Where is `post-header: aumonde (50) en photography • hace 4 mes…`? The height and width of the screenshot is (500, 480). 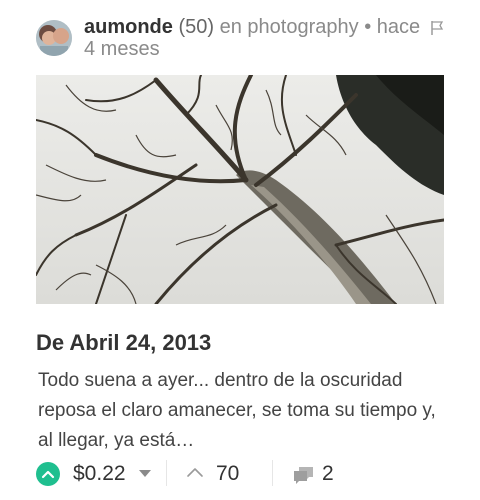 post-header: aumonde (50) en photography • hace 4 mes… is located at coordinates (240, 40).